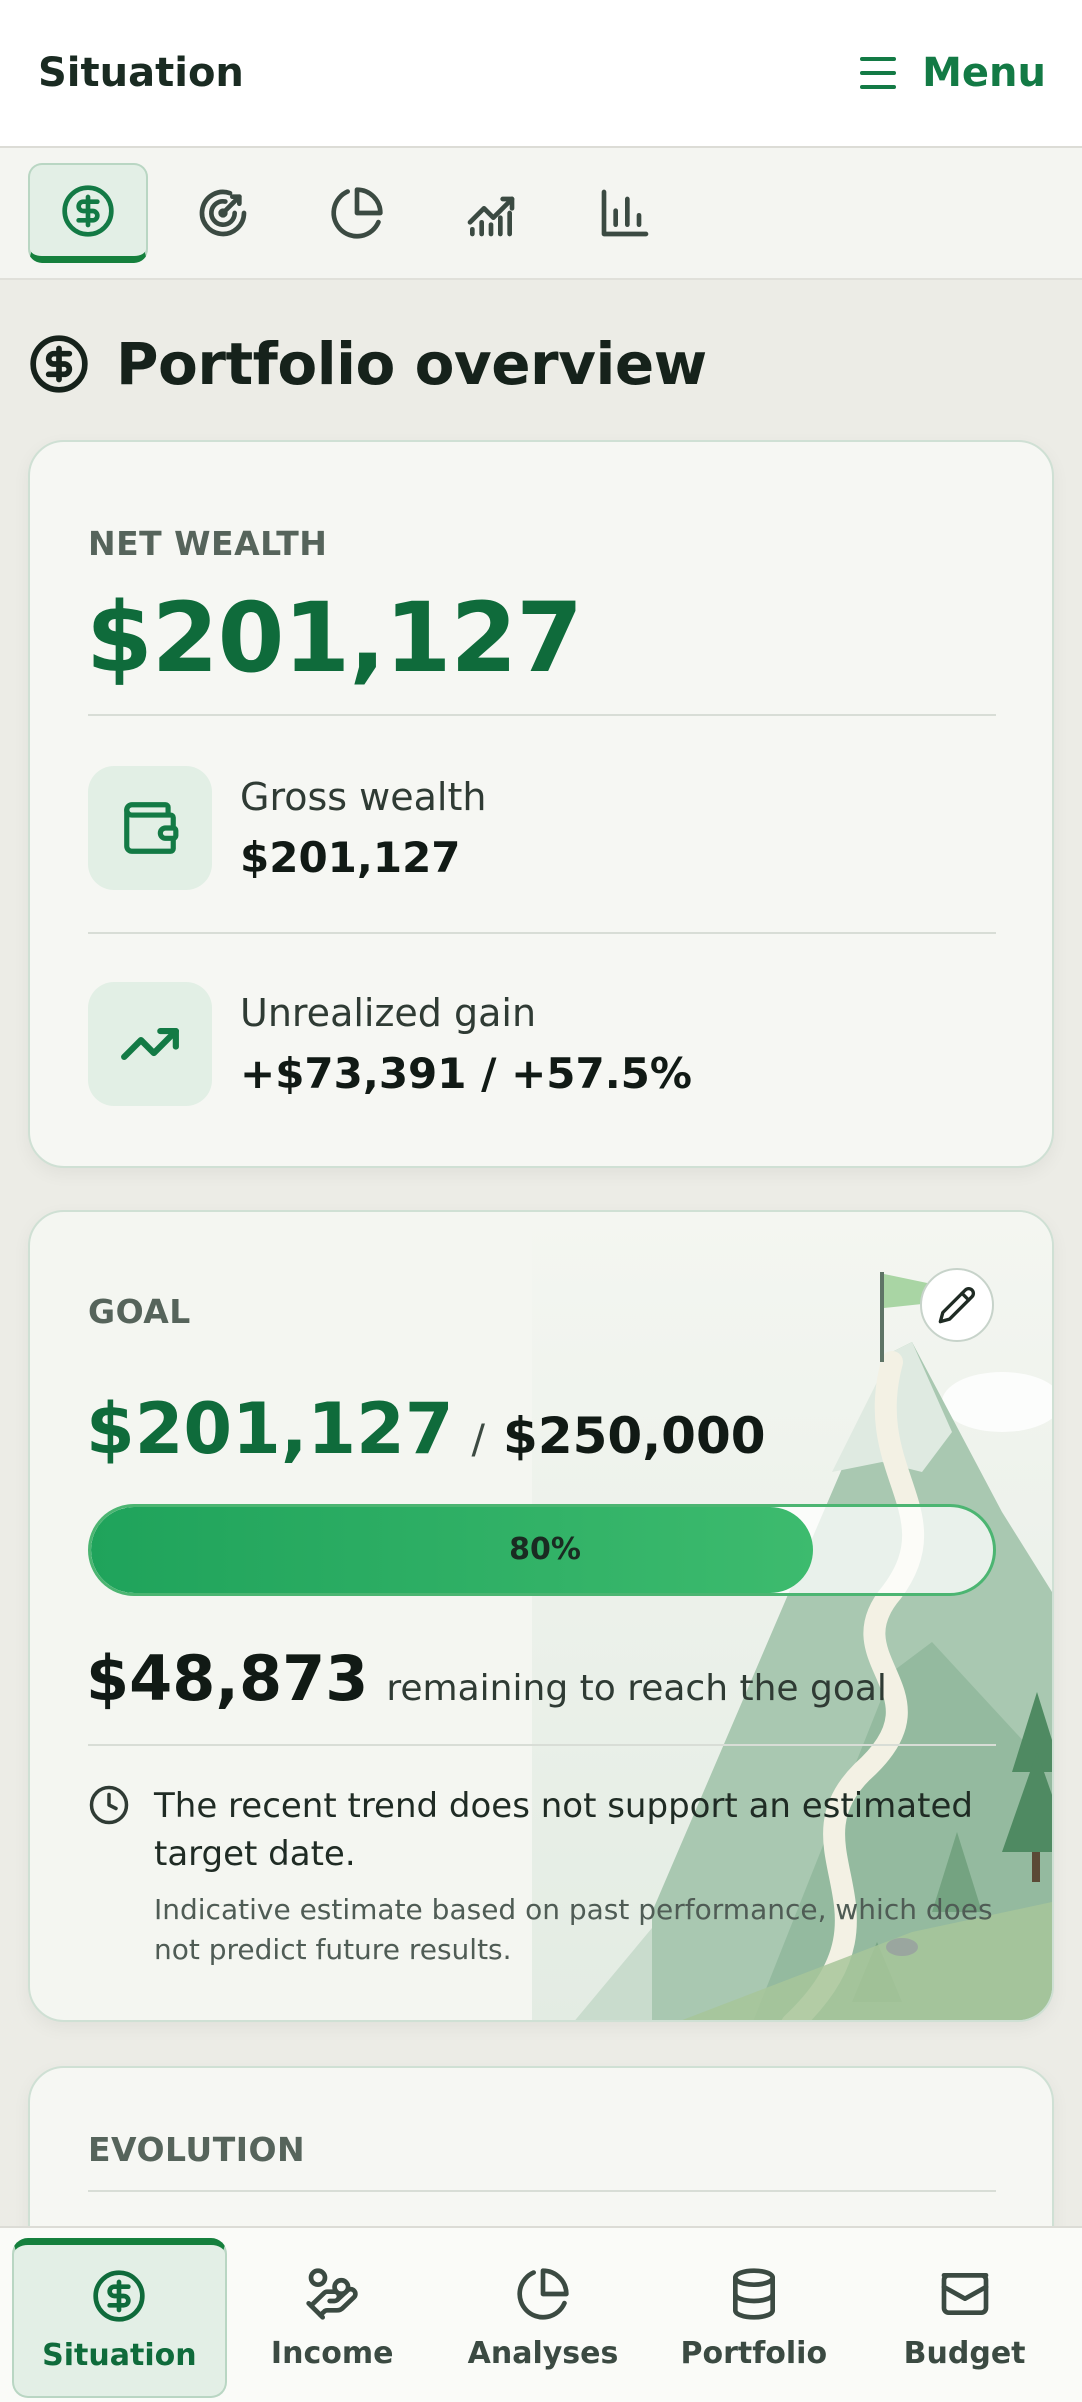  Describe the element at coordinates (270, 1429) in the screenshot. I see `goal-current-value: $201,127` at that location.